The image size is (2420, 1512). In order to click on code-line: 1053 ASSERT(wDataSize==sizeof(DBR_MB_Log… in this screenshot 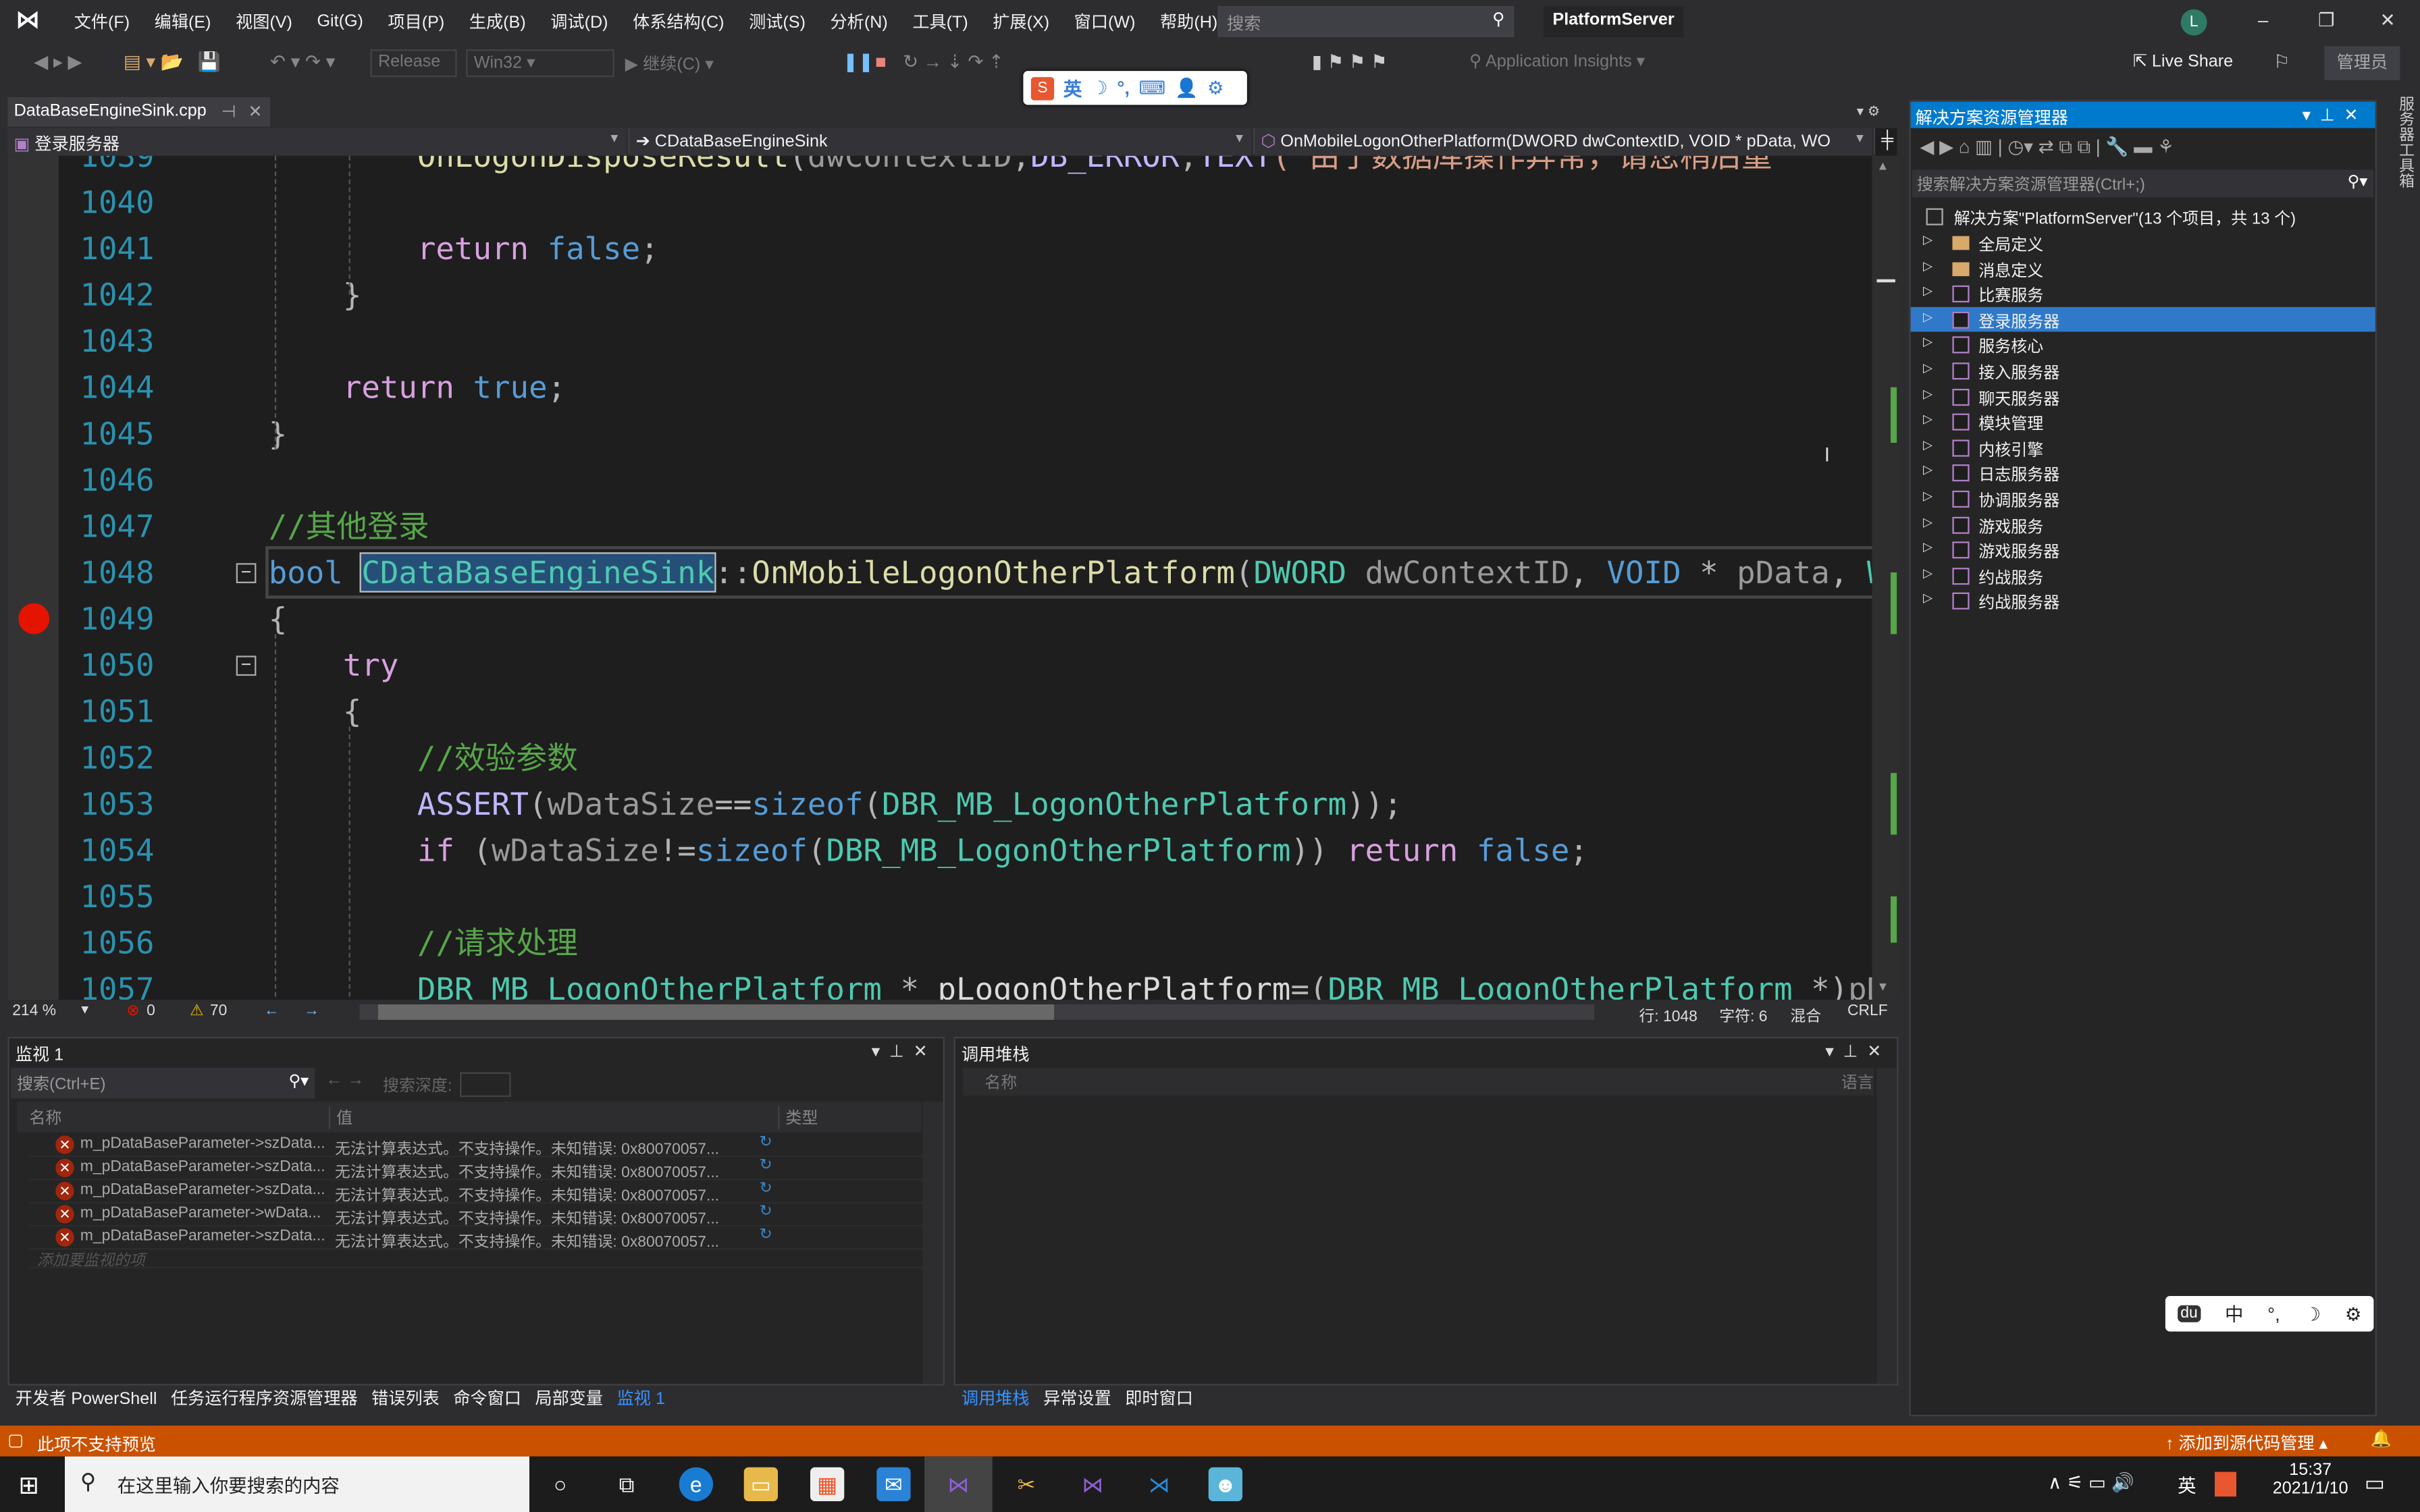, I will do `click(939, 804)`.